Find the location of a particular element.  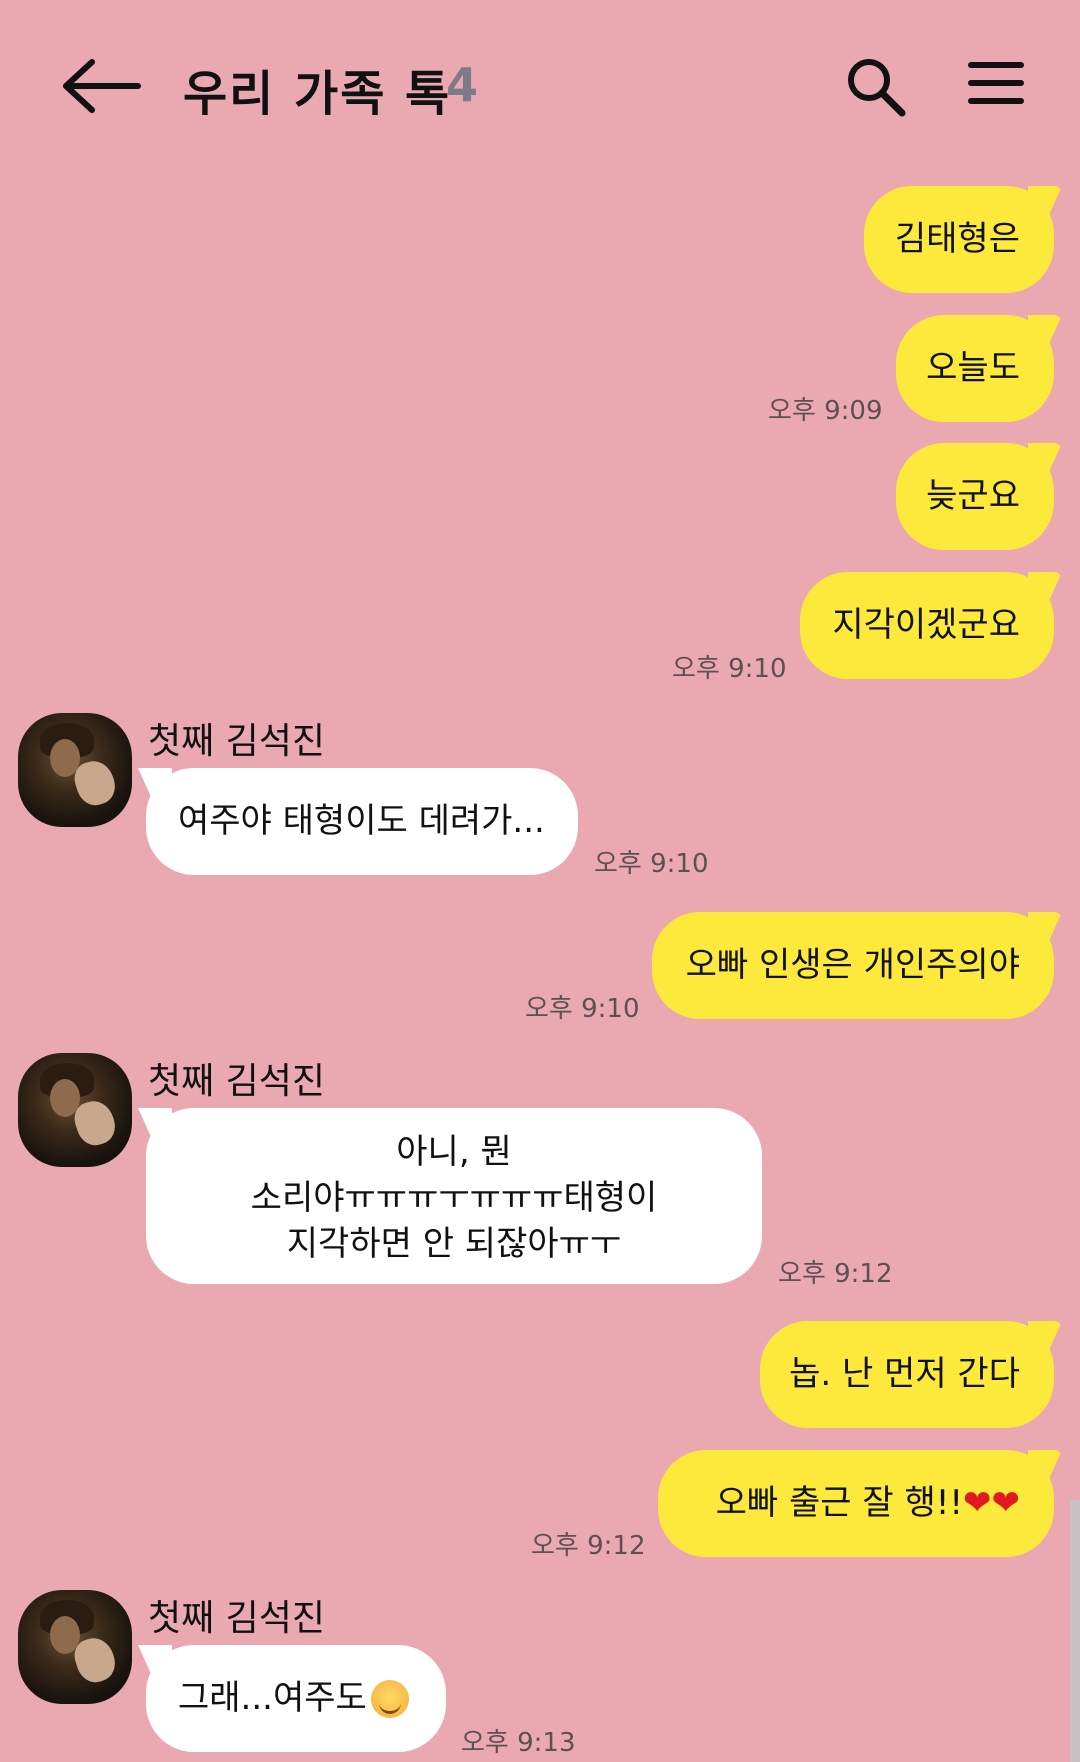

my-message-bubble: 놉. 난 먼저 간다 is located at coordinates (907, 1374).